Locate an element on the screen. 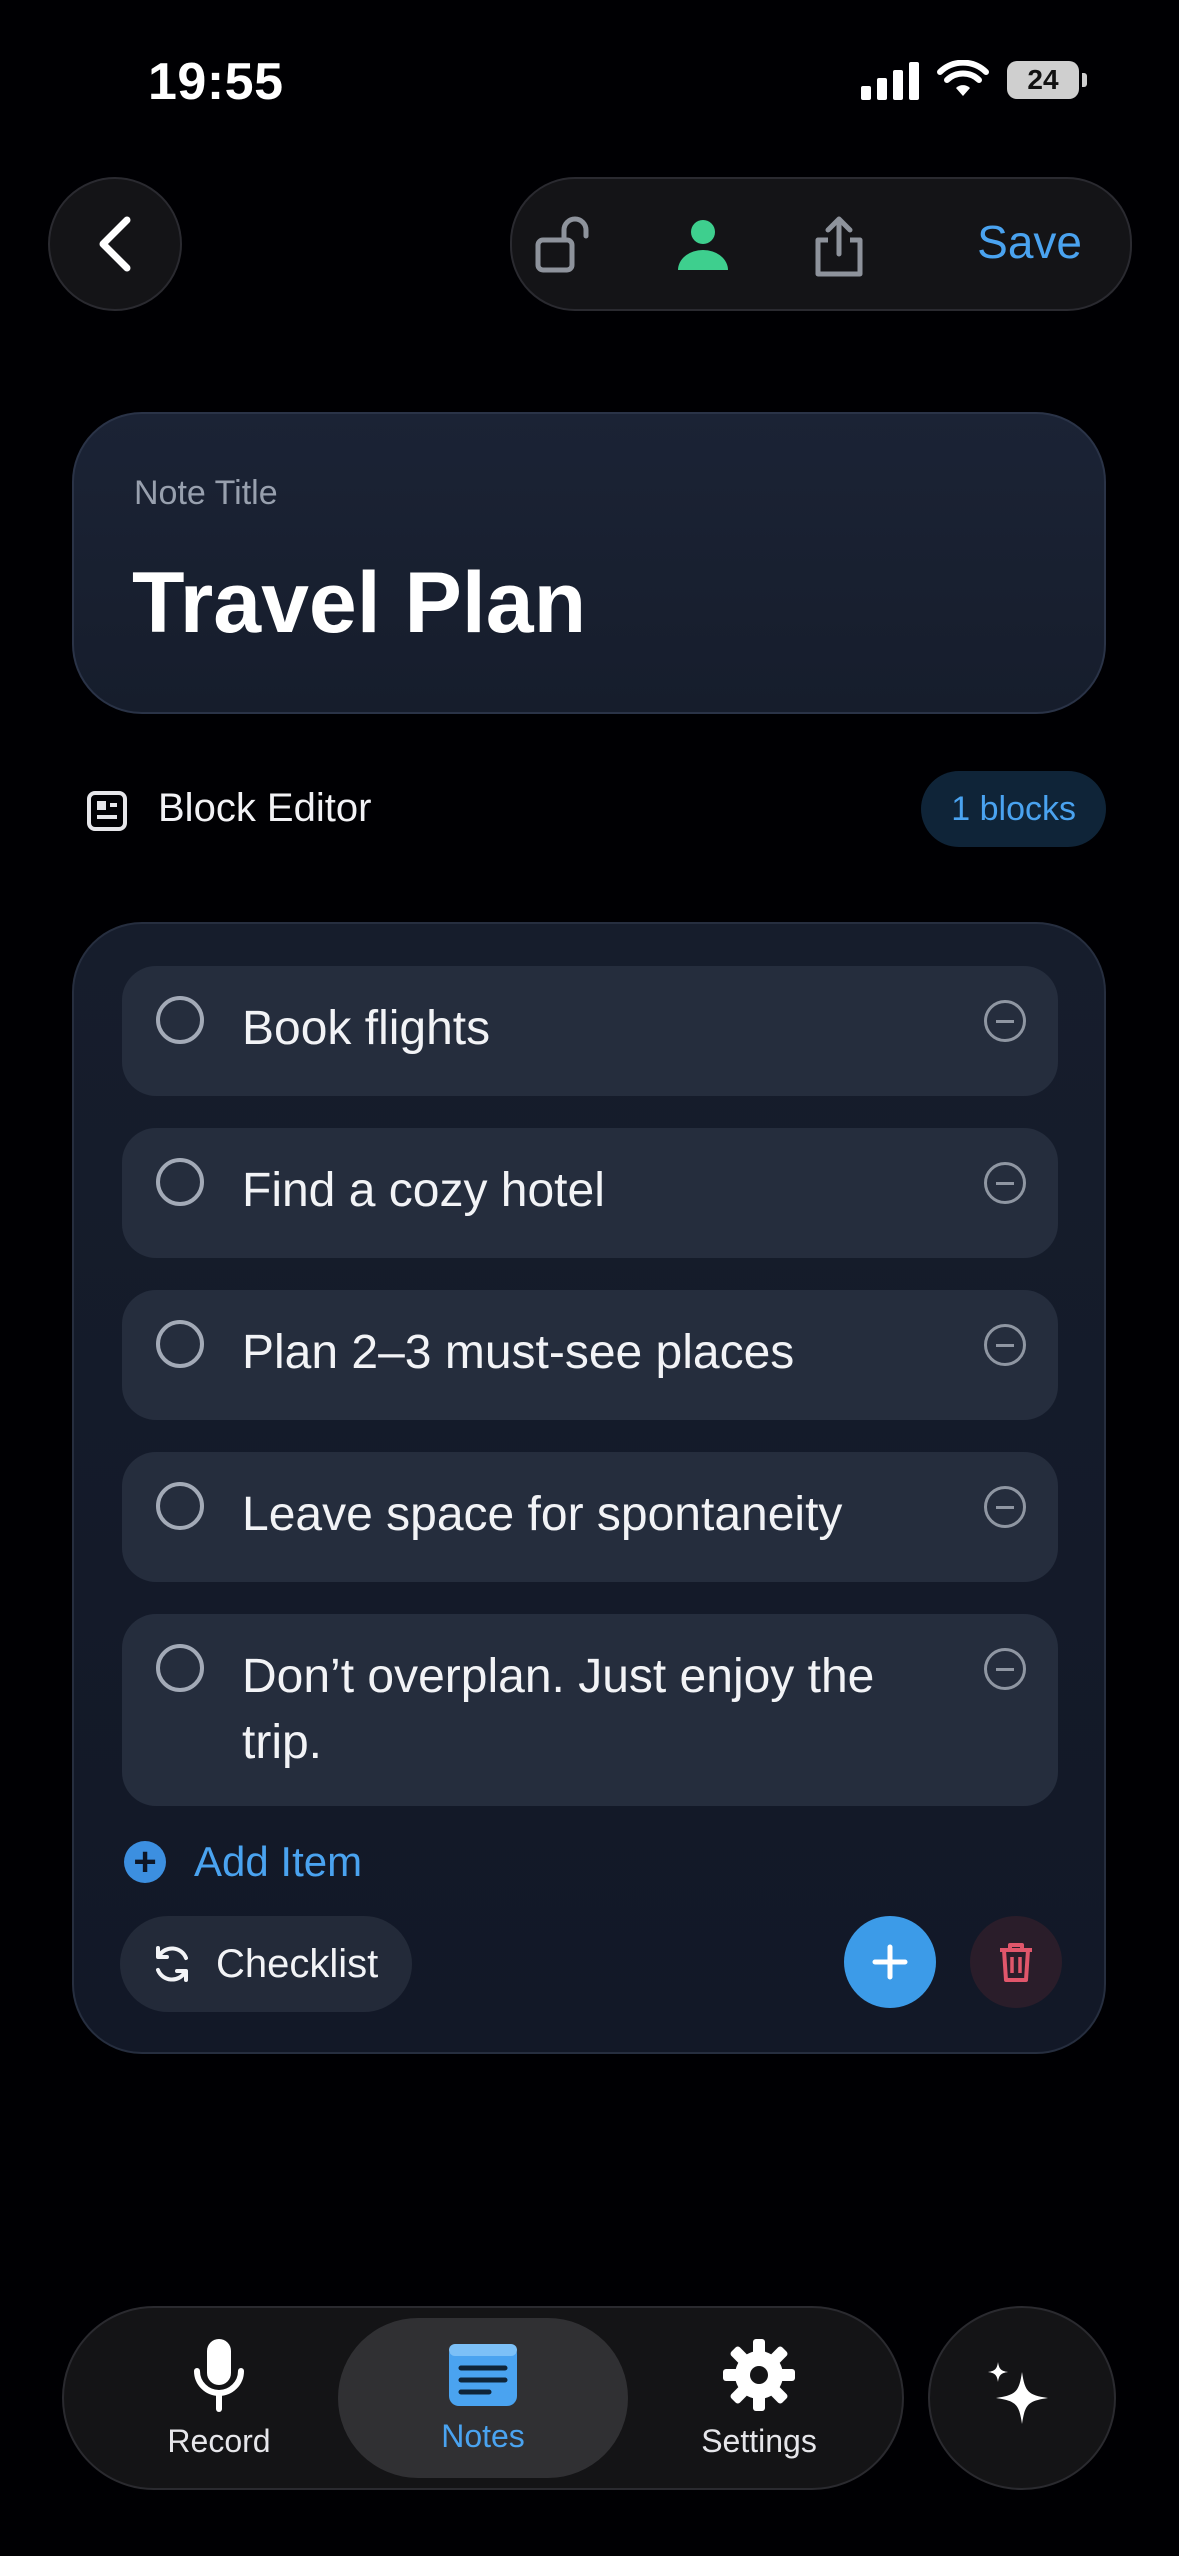 The width and height of the screenshot is (1179, 2556). ai-assistant-button is located at coordinates (1022, 2398).